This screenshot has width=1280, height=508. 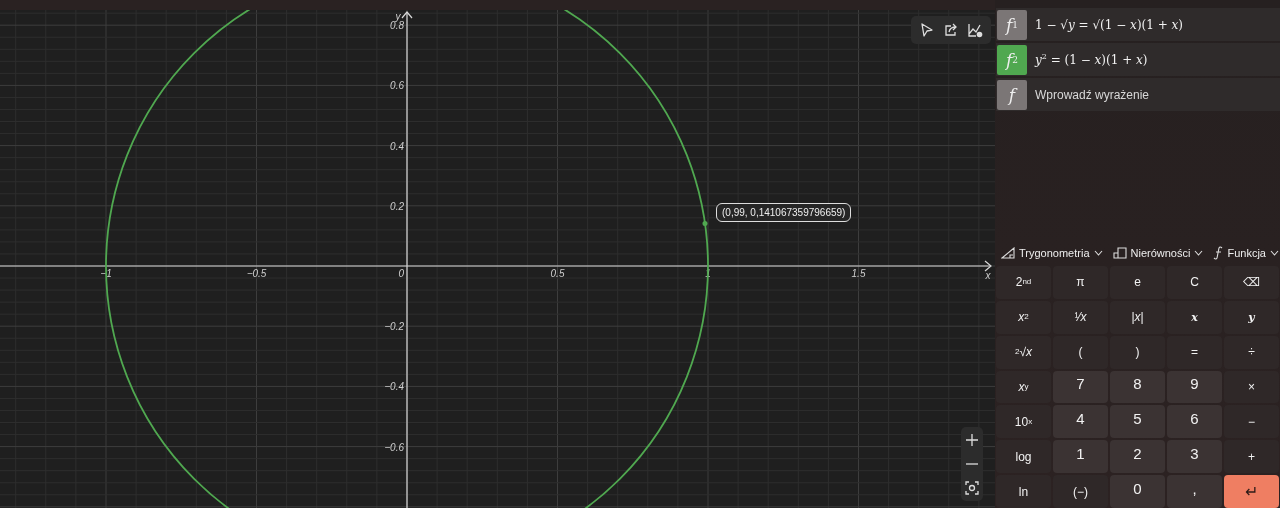 What do you see at coordinates (398, 16) in the screenshot?
I see `axis-label: y` at bounding box center [398, 16].